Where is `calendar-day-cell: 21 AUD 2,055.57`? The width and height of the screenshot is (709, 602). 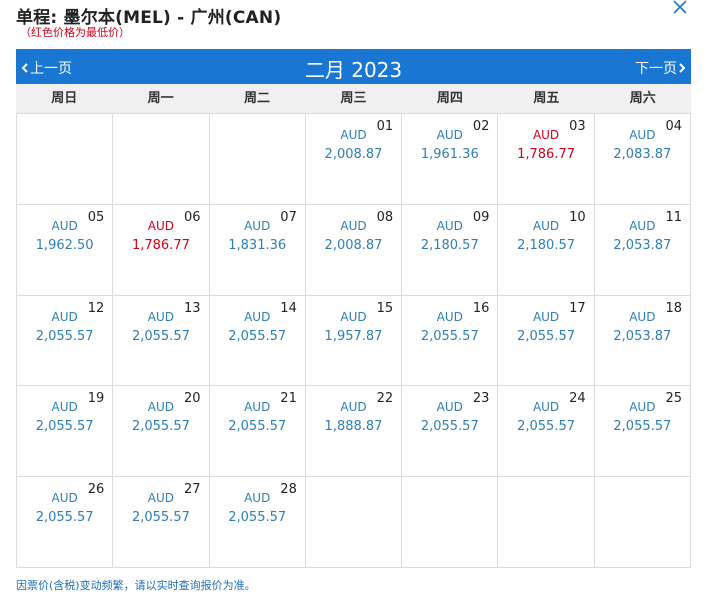
calendar-day-cell: 21 AUD 2,055.57 is located at coordinates (257, 432).